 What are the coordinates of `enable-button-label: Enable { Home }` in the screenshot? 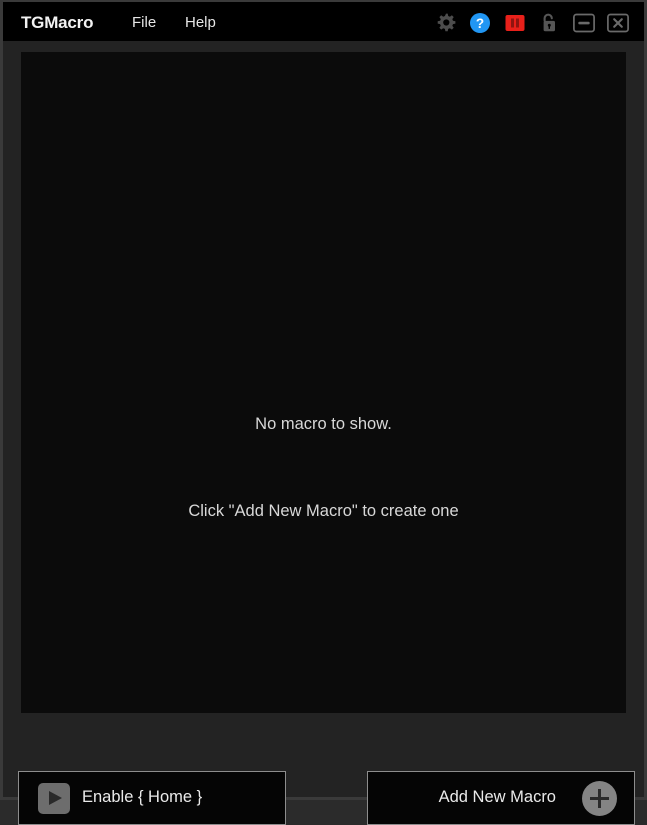 It's located at (142, 797).